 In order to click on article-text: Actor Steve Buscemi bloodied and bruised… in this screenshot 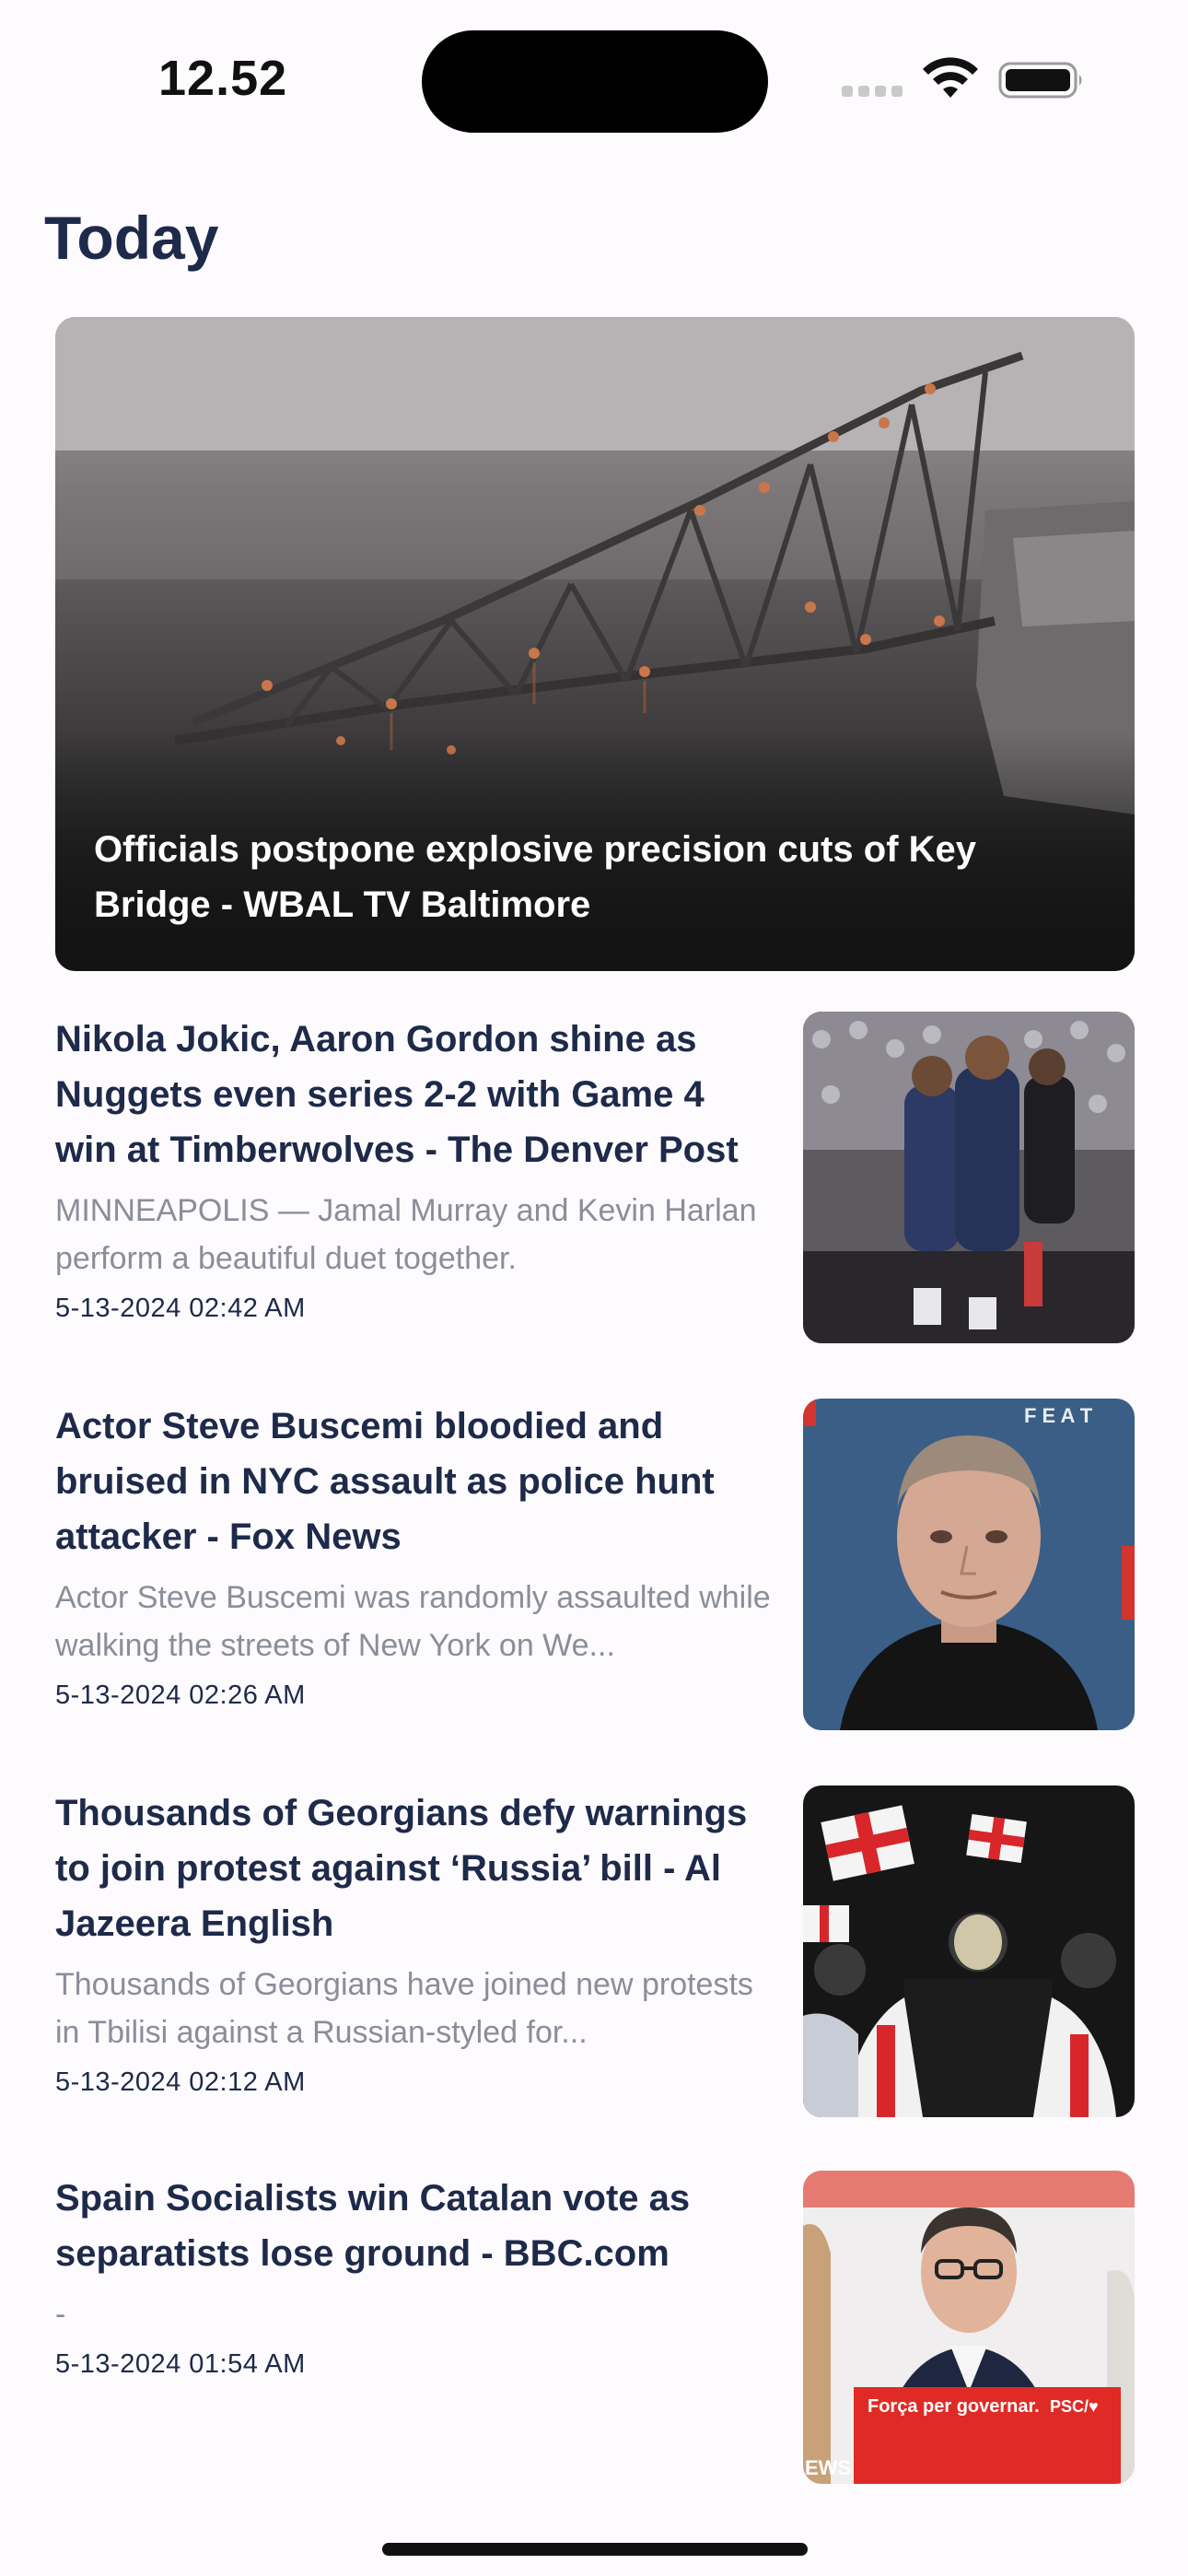, I will do `click(414, 1556)`.